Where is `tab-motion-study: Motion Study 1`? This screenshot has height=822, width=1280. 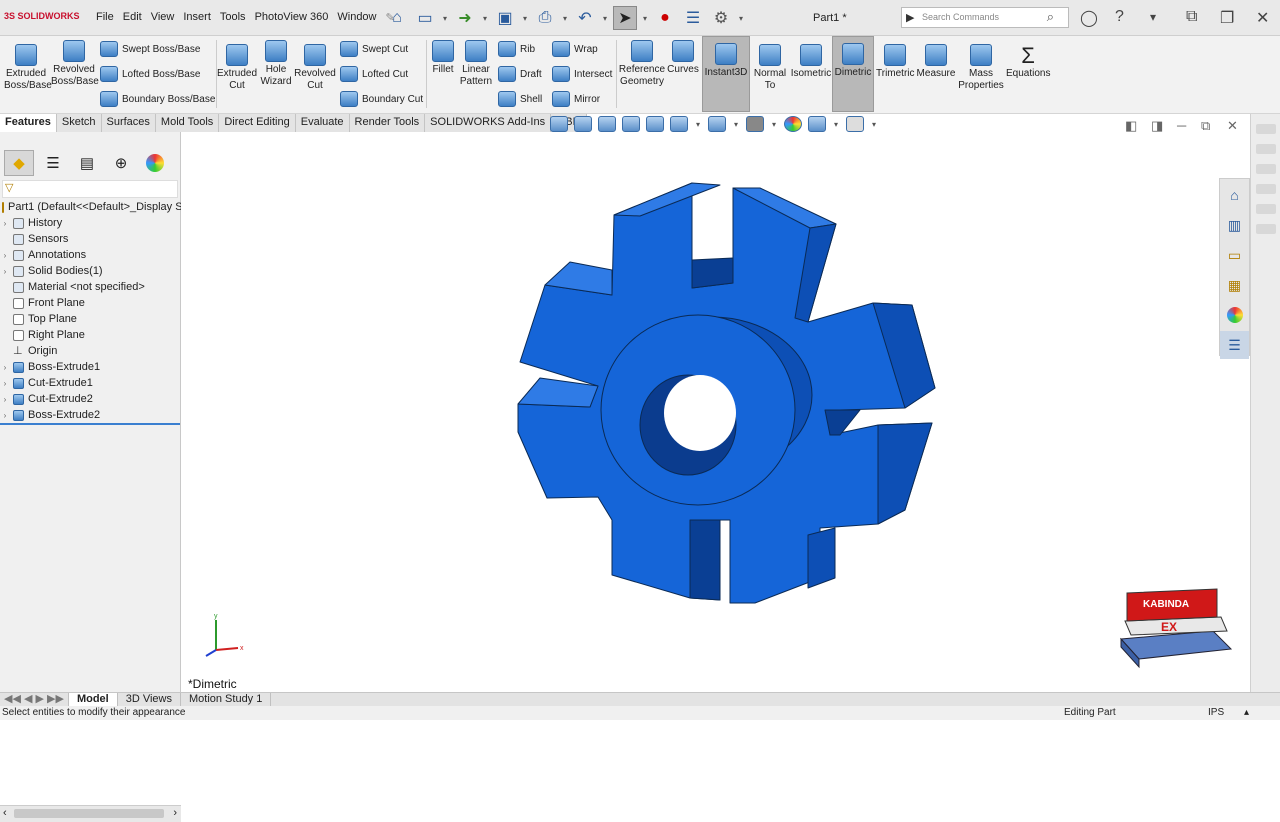
tab-motion-study: Motion Study 1 is located at coordinates (226, 699).